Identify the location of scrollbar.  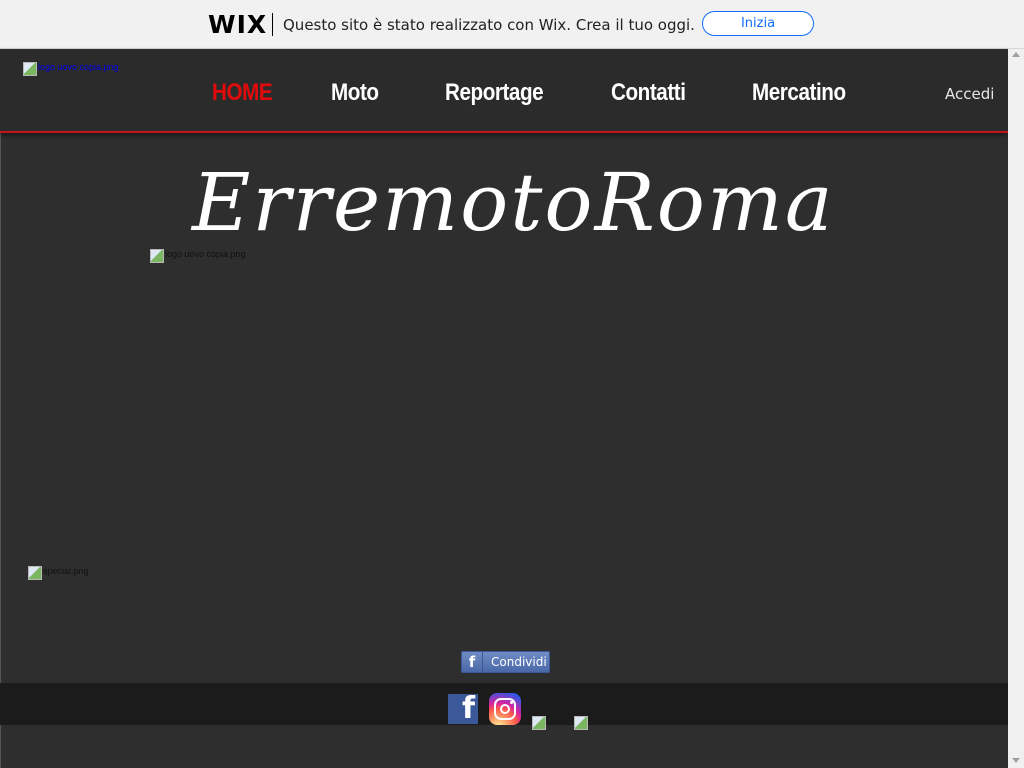
(1016, 408).